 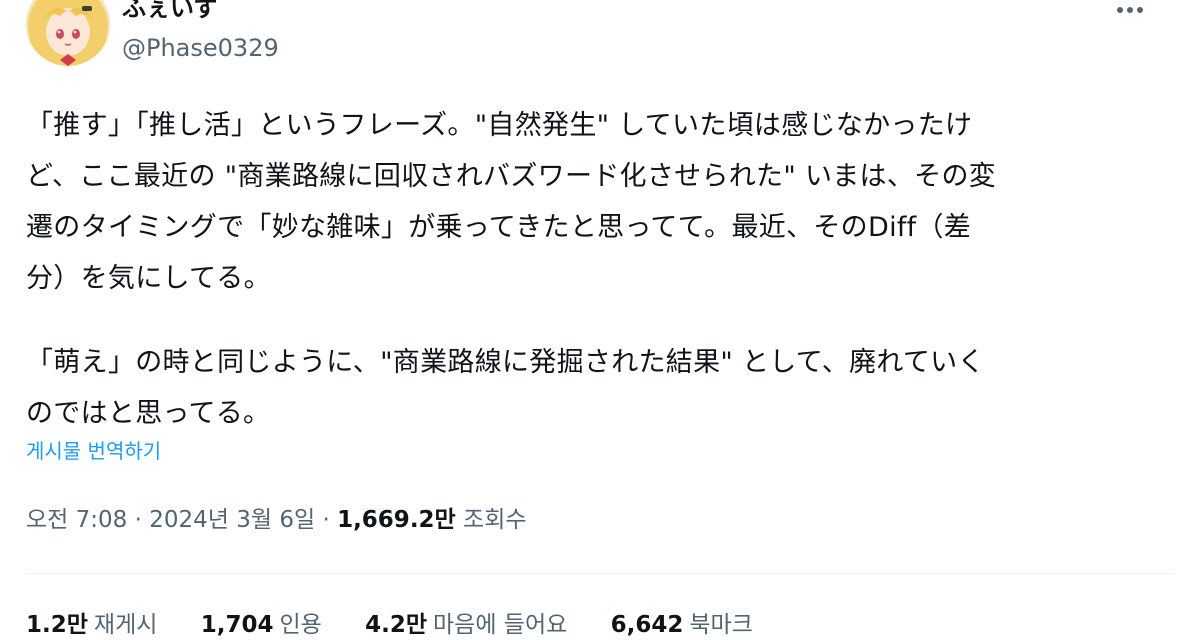 I want to click on anime-avatar-image, so click(x=68, y=33).